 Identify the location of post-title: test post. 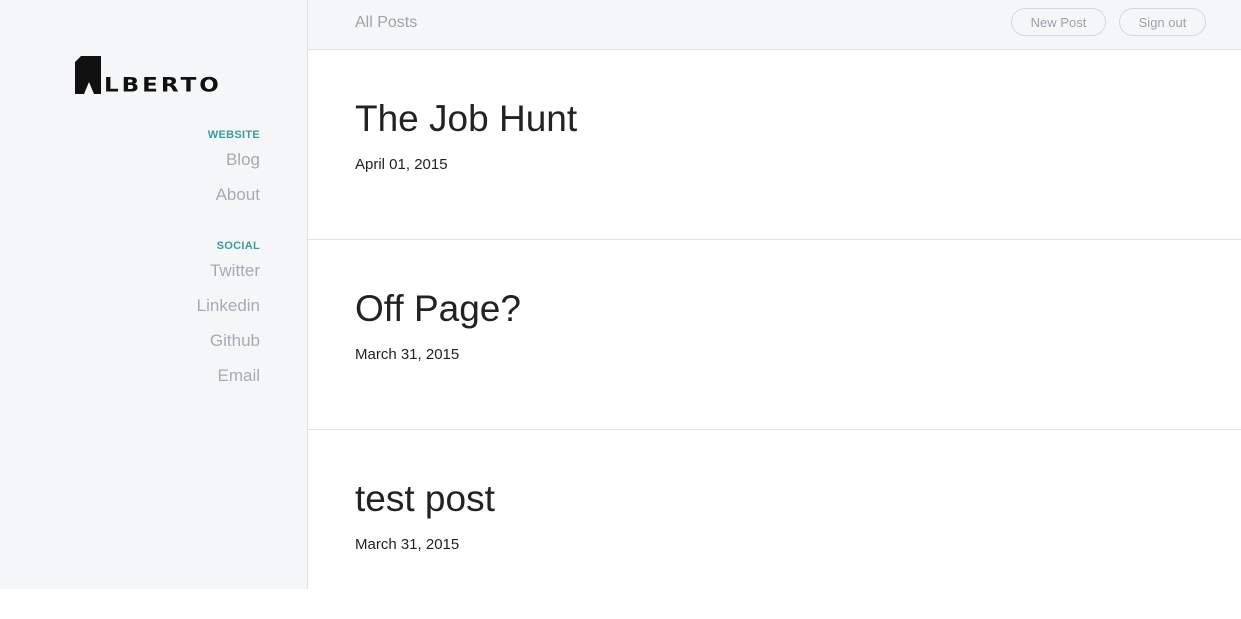
(425, 499).